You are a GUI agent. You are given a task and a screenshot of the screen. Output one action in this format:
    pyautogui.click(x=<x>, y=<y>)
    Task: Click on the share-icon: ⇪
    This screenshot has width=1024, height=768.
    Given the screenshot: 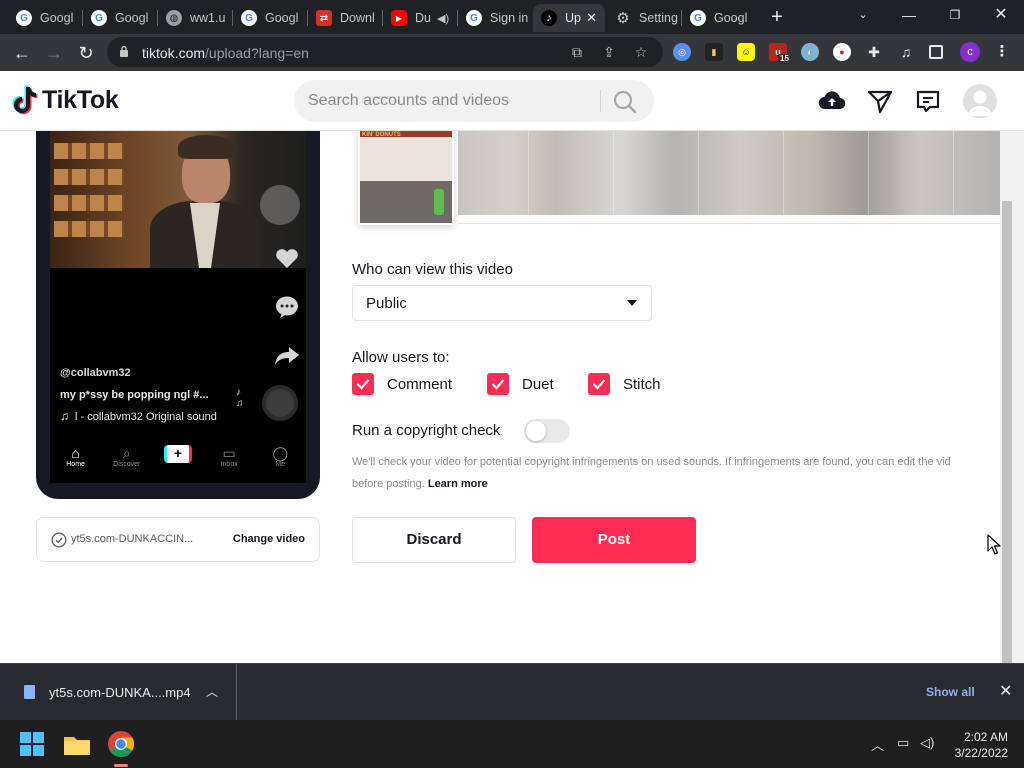 What is the action you would take?
    pyautogui.click(x=609, y=52)
    